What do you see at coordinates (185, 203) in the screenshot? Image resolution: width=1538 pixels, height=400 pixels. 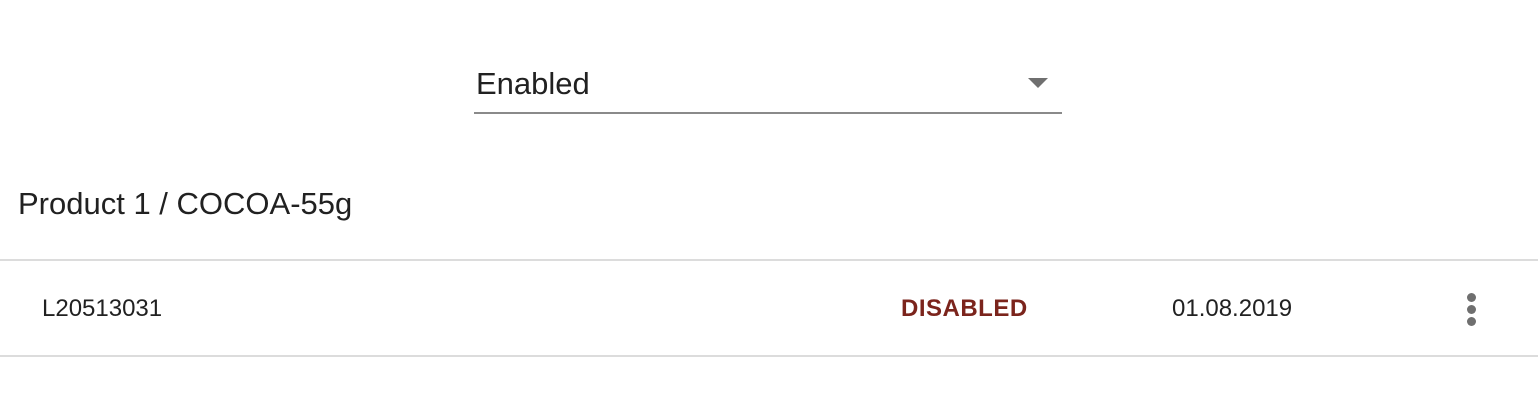 I see `product-title: Product 1 / COCOA-55g` at bounding box center [185, 203].